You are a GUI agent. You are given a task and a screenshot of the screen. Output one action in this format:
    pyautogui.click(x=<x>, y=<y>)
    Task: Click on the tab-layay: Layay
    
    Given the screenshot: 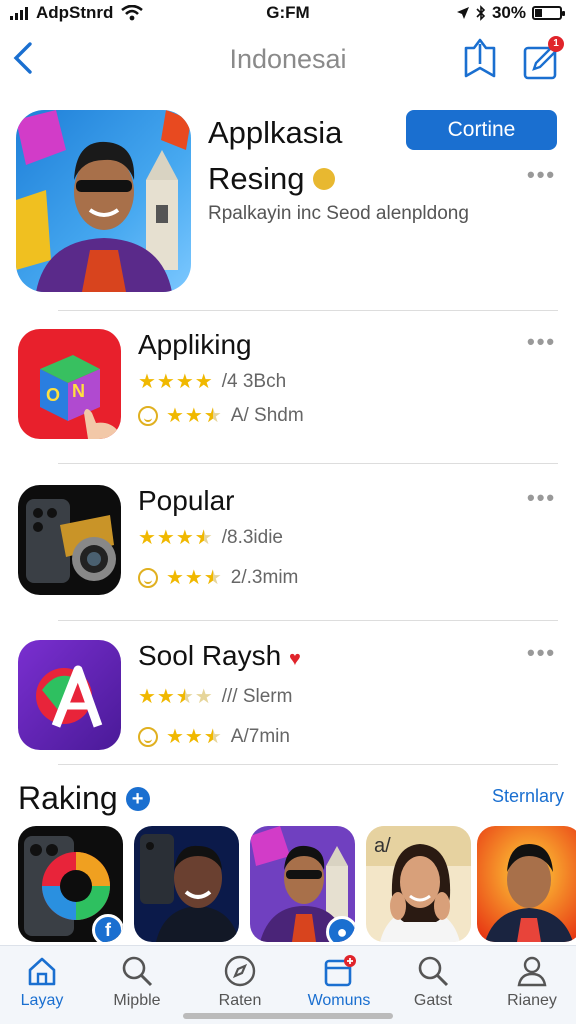 What is the action you would take?
    pyautogui.click(x=45, y=982)
    